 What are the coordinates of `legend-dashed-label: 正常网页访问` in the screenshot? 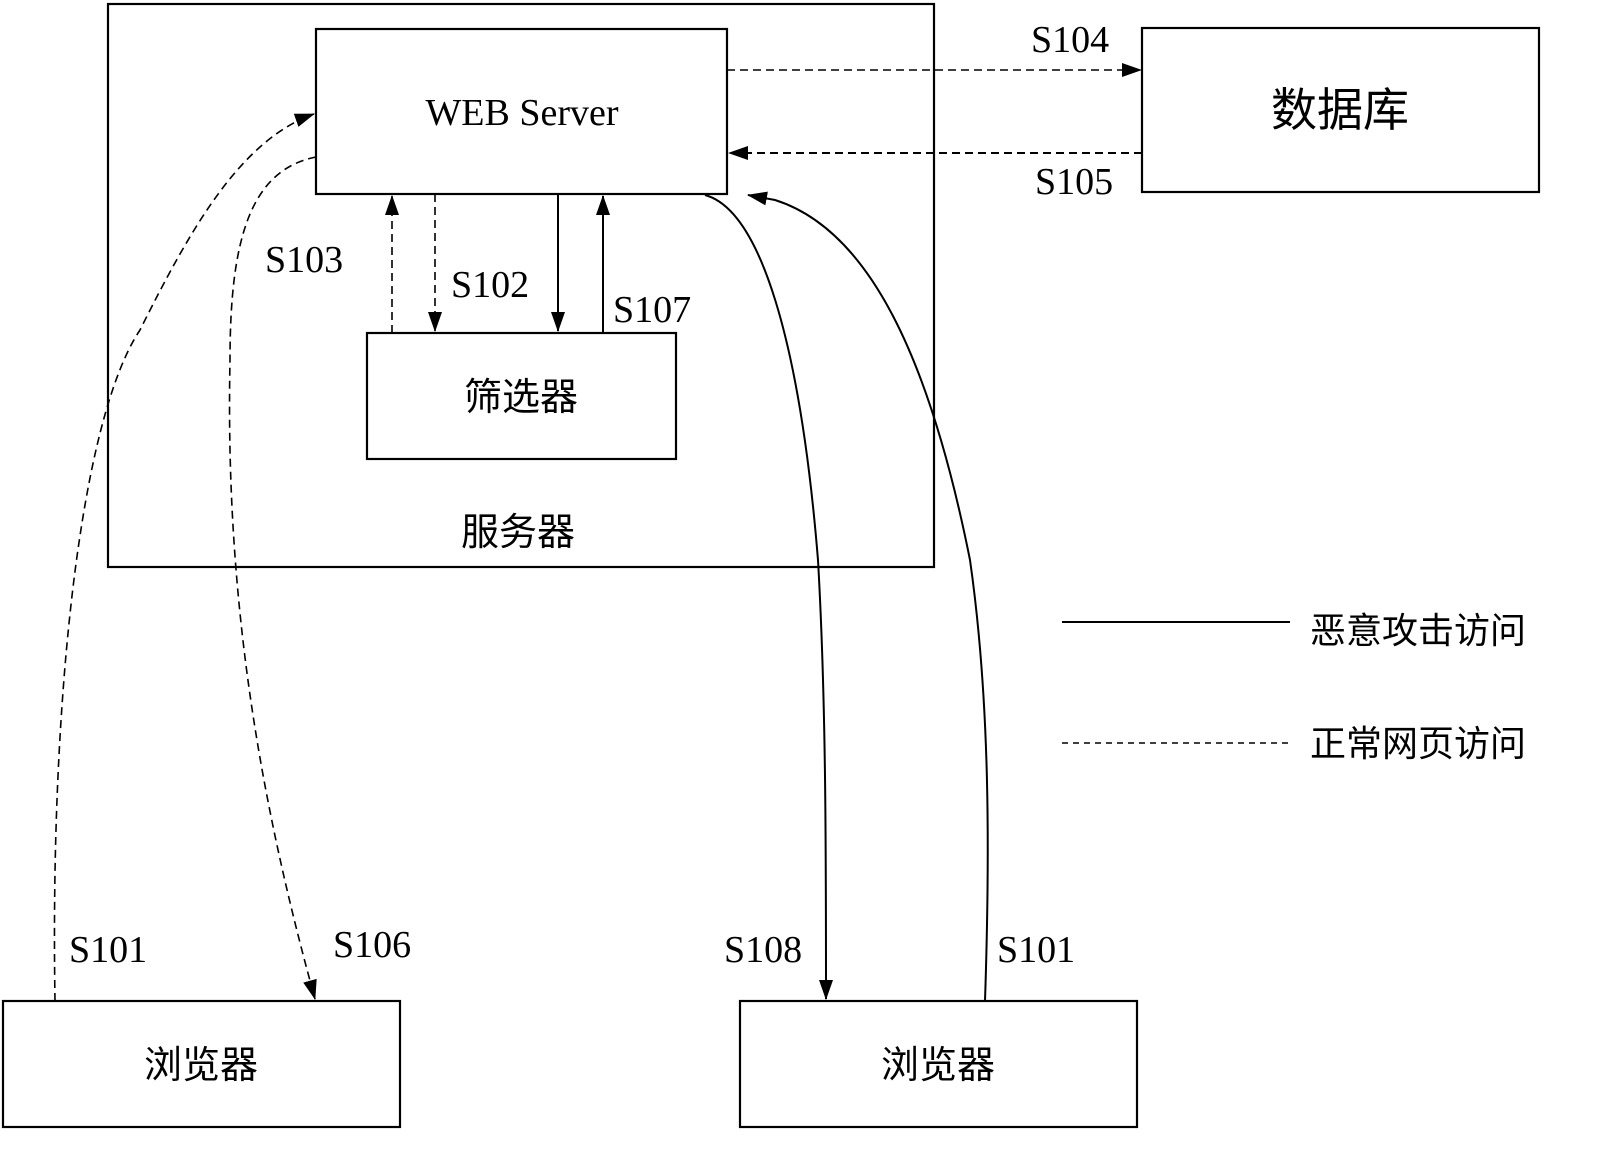 It's located at (1418, 744).